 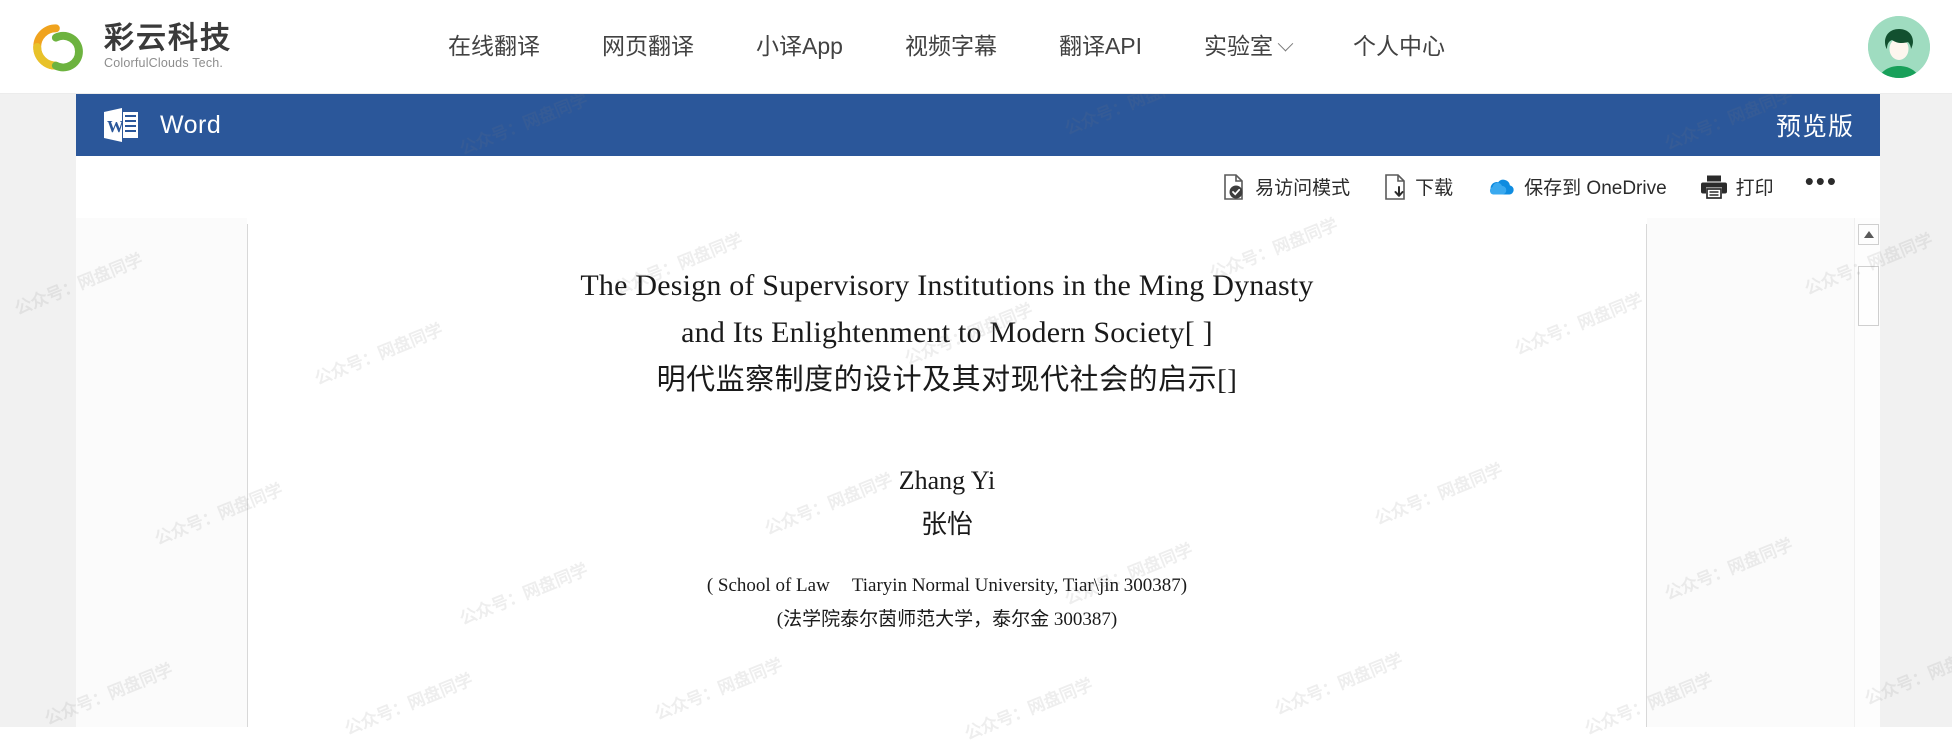 What do you see at coordinates (947, 380) in the screenshot?
I see `document-title-cn: 明代监察制度的设计及其对现代社会的启示[]` at bounding box center [947, 380].